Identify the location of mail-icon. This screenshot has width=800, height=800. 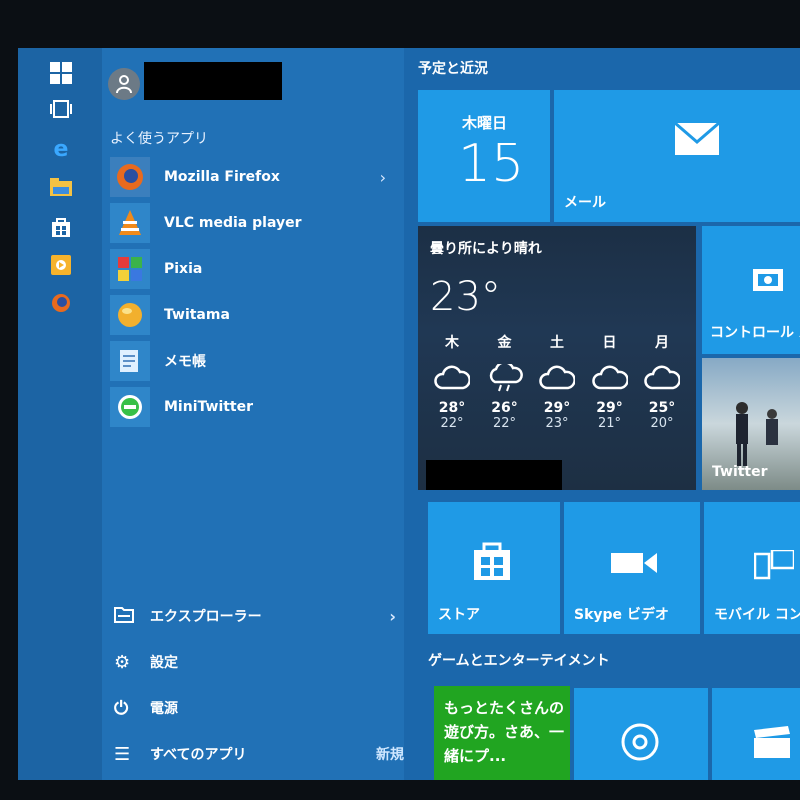
(697, 140).